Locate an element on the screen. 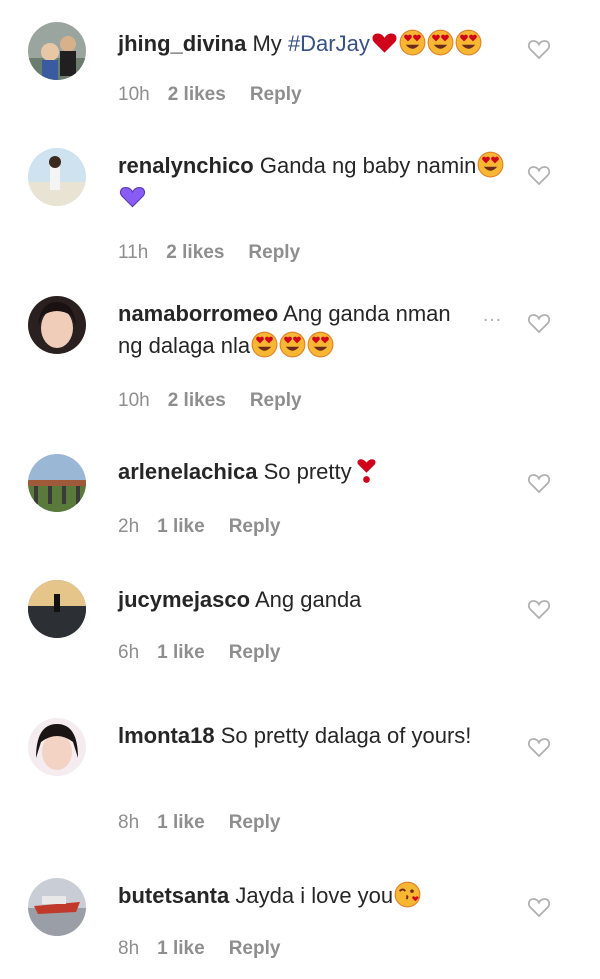  comment-body: My is located at coordinates (270, 43).